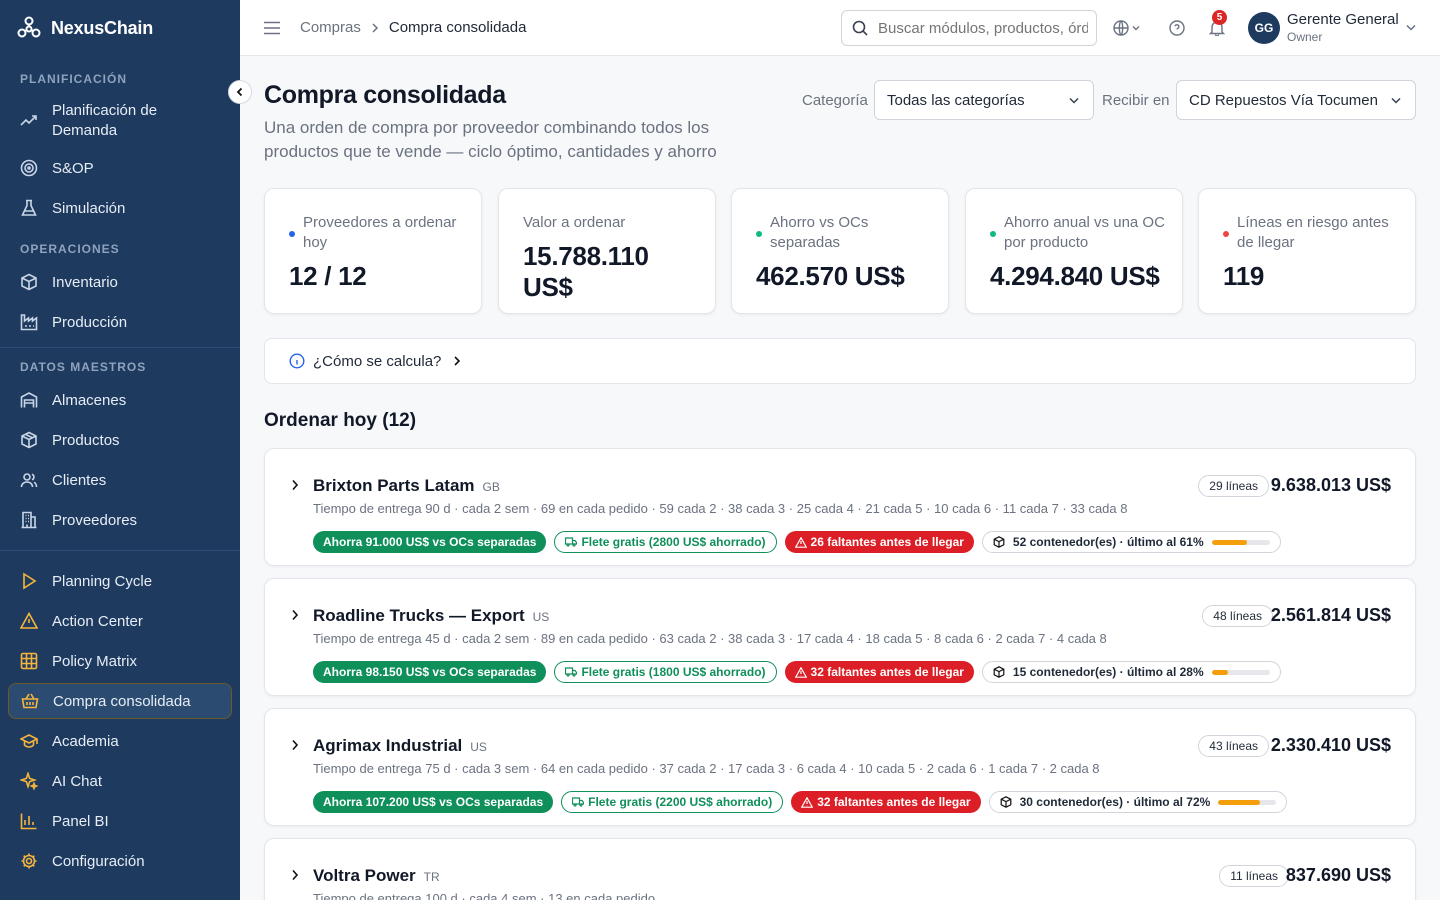 The image size is (1440, 900). I want to click on breadcrumb: Compras Compra consolidada, so click(413, 27).